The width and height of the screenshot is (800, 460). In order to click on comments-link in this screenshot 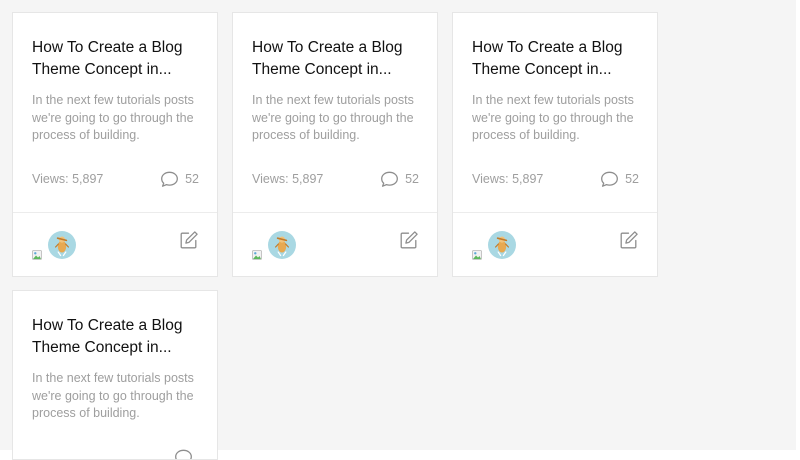, I will do `click(186, 454)`.